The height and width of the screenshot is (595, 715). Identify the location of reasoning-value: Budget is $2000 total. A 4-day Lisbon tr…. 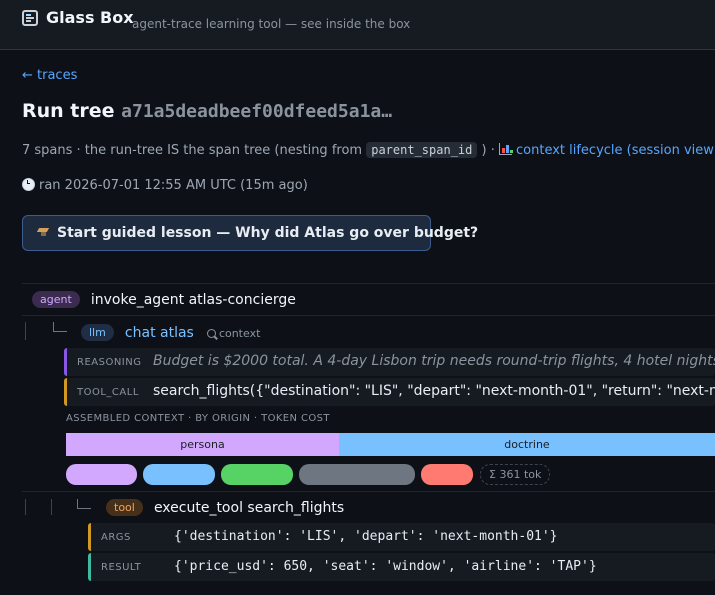
(434, 361).